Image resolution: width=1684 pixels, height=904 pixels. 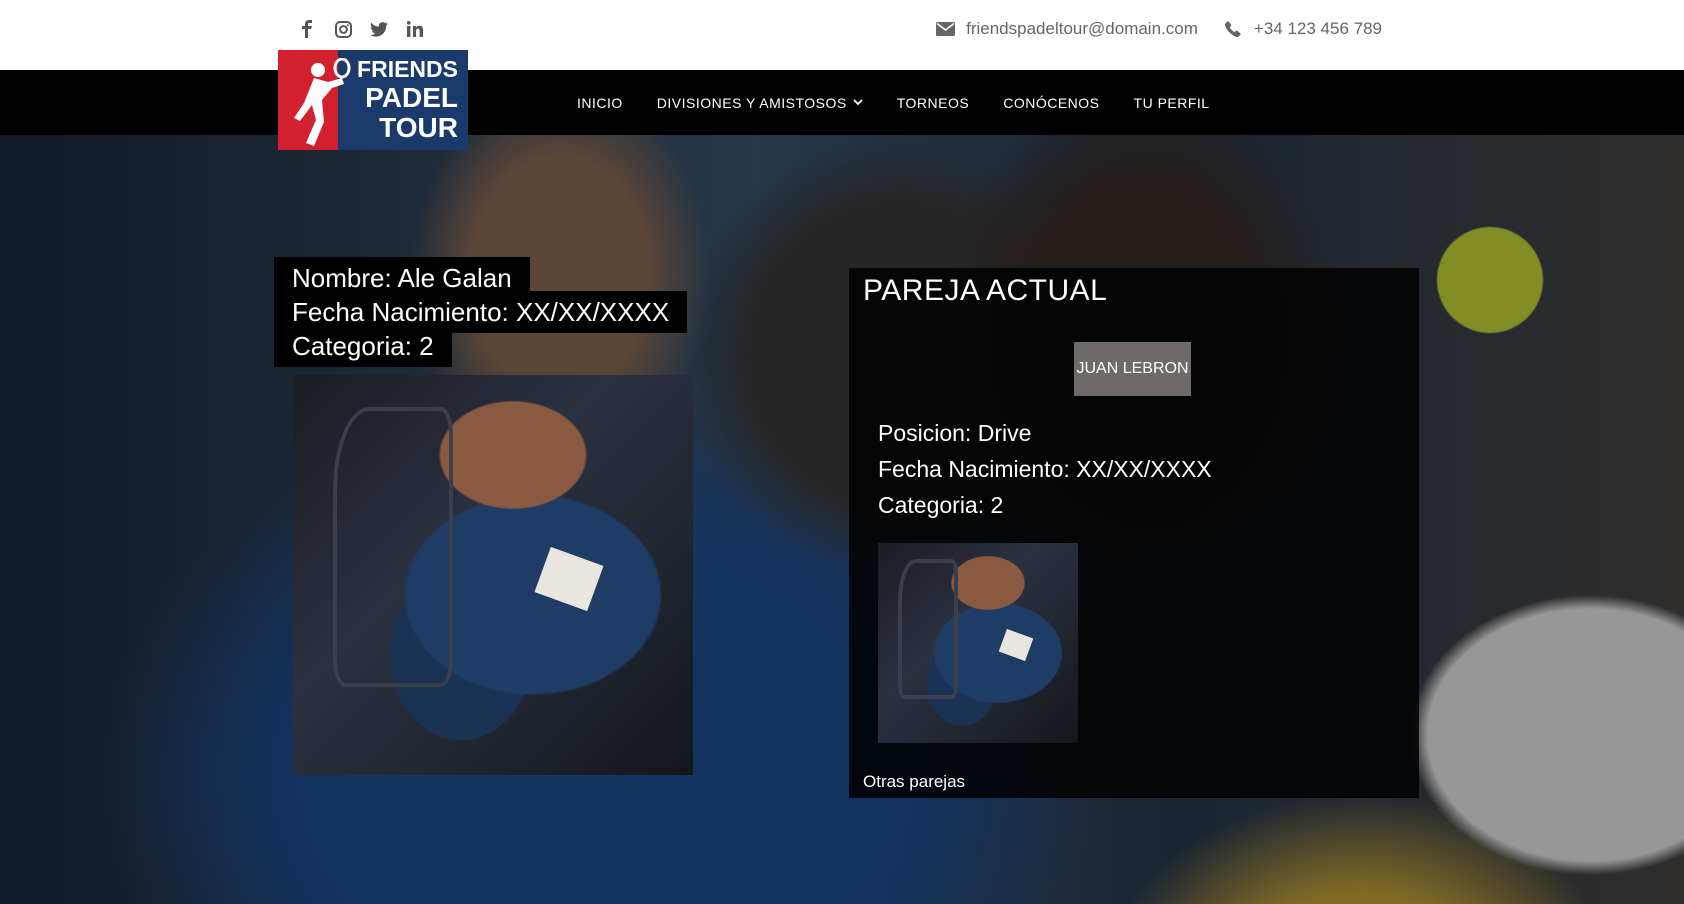 What do you see at coordinates (1132, 369) in the screenshot?
I see `partner-button: JUAN LEBRON` at bounding box center [1132, 369].